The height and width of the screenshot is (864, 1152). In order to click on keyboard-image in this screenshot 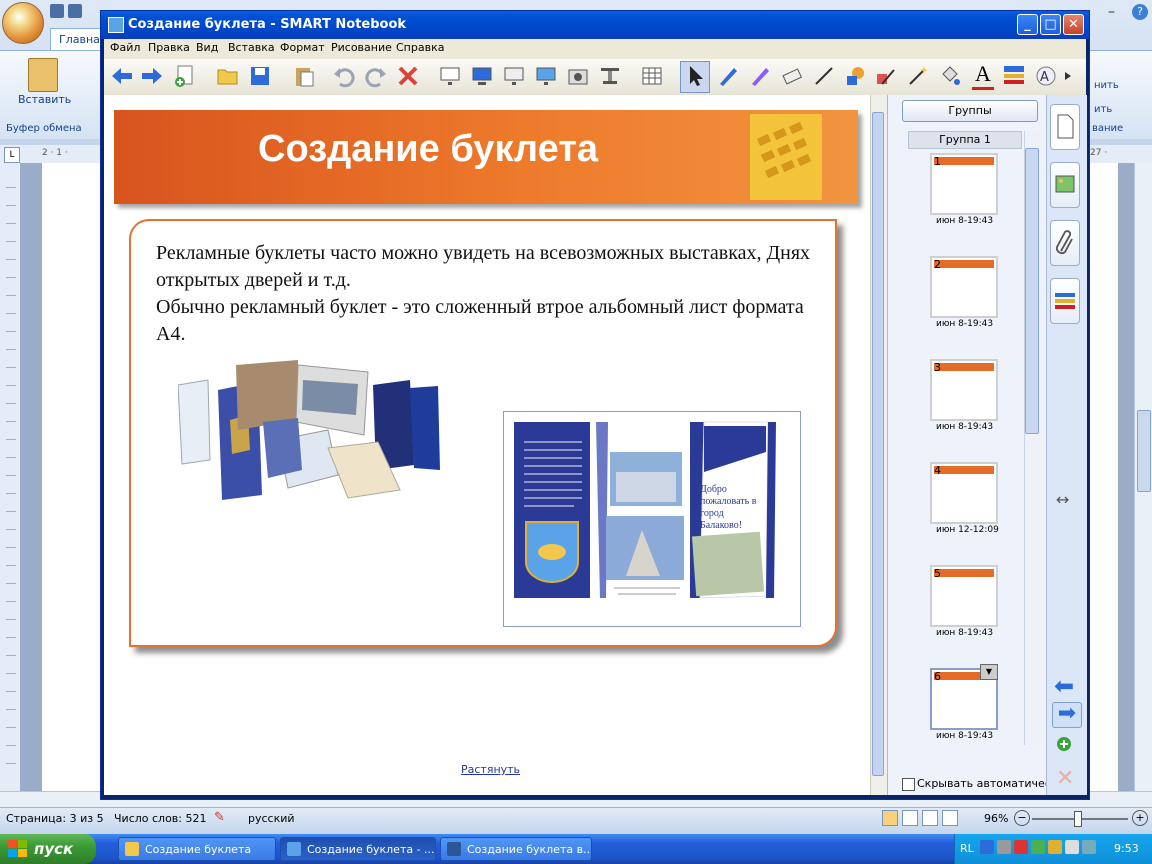, I will do `click(786, 157)`.